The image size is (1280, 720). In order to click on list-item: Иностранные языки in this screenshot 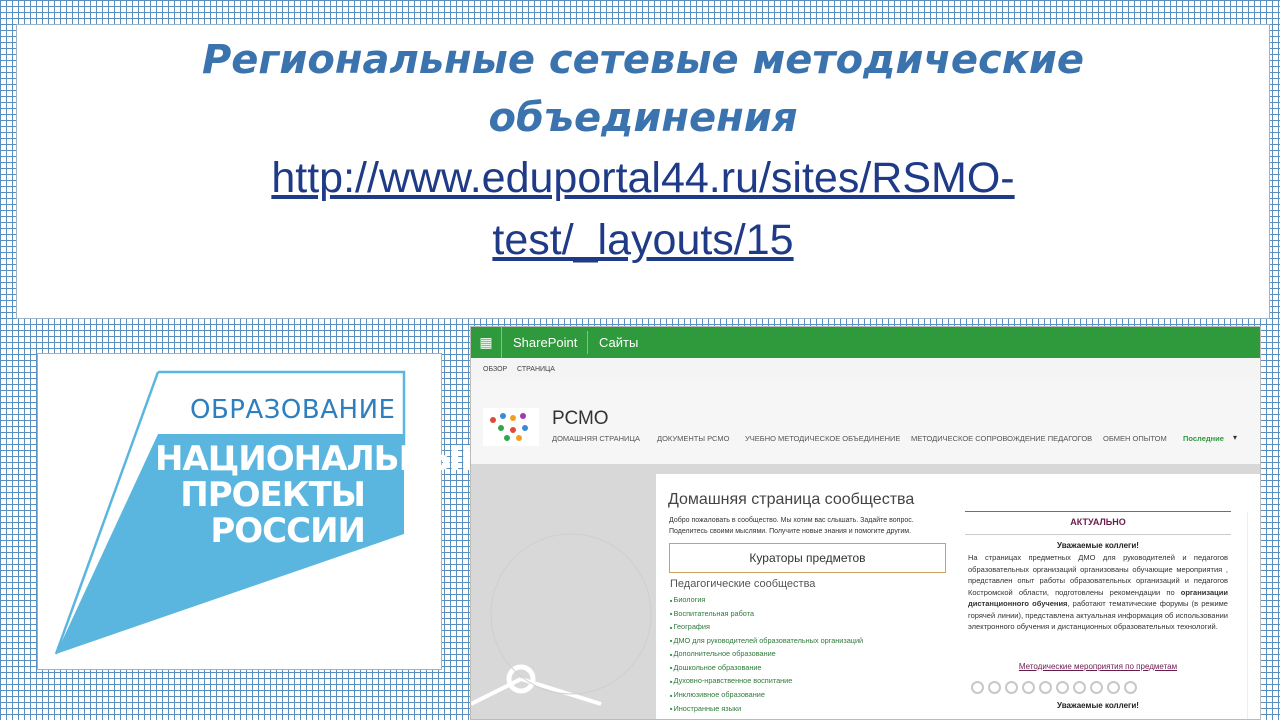, I will do `click(766, 709)`.